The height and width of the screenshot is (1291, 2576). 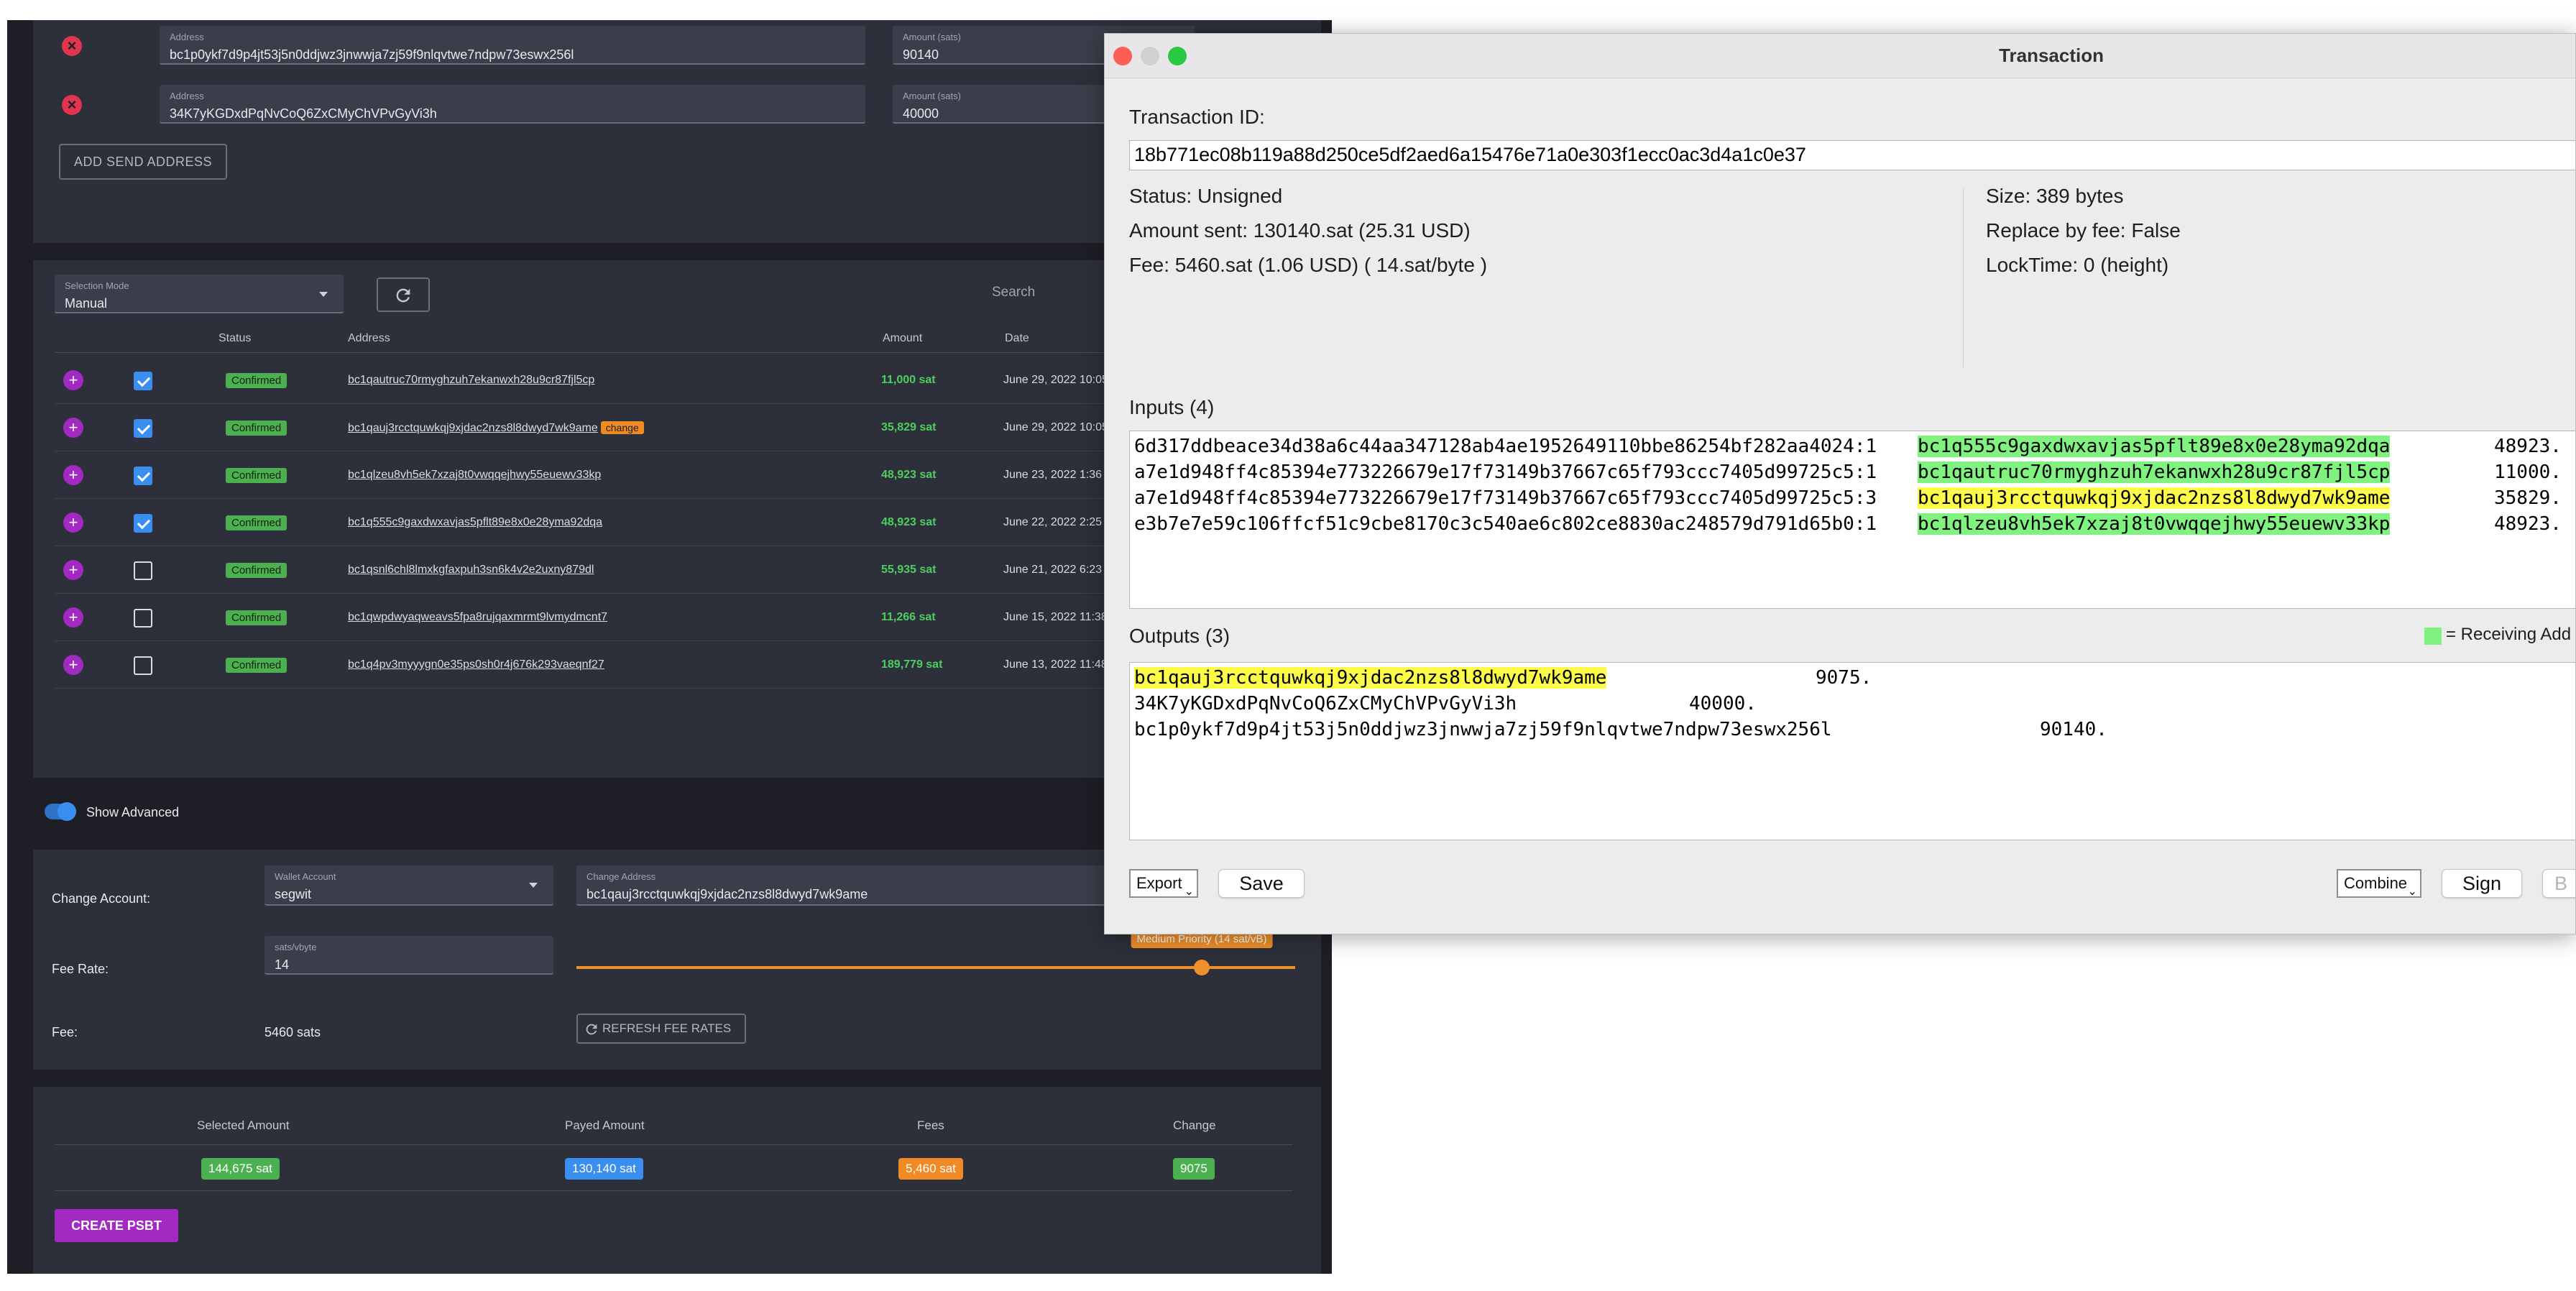 What do you see at coordinates (932, 96) in the screenshot?
I see `amount-label: Amount (sats)` at bounding box center [932, 96].